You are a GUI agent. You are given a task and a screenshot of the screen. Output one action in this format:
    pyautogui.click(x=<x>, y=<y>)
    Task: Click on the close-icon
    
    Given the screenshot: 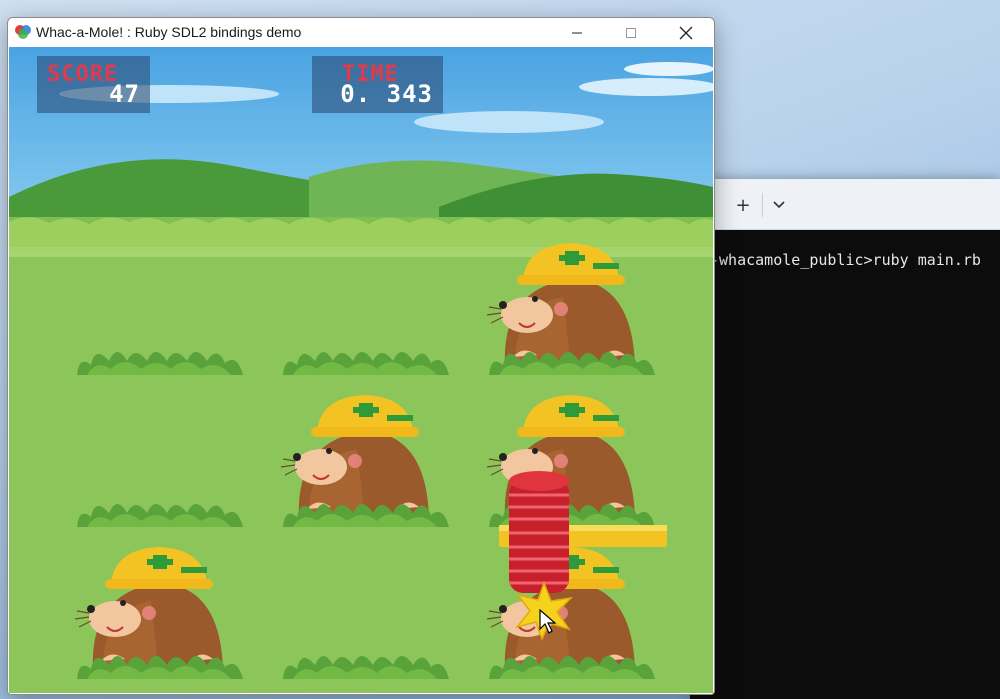 What is the action you would take?
    pyautogui.click(x=686, y=32)
    